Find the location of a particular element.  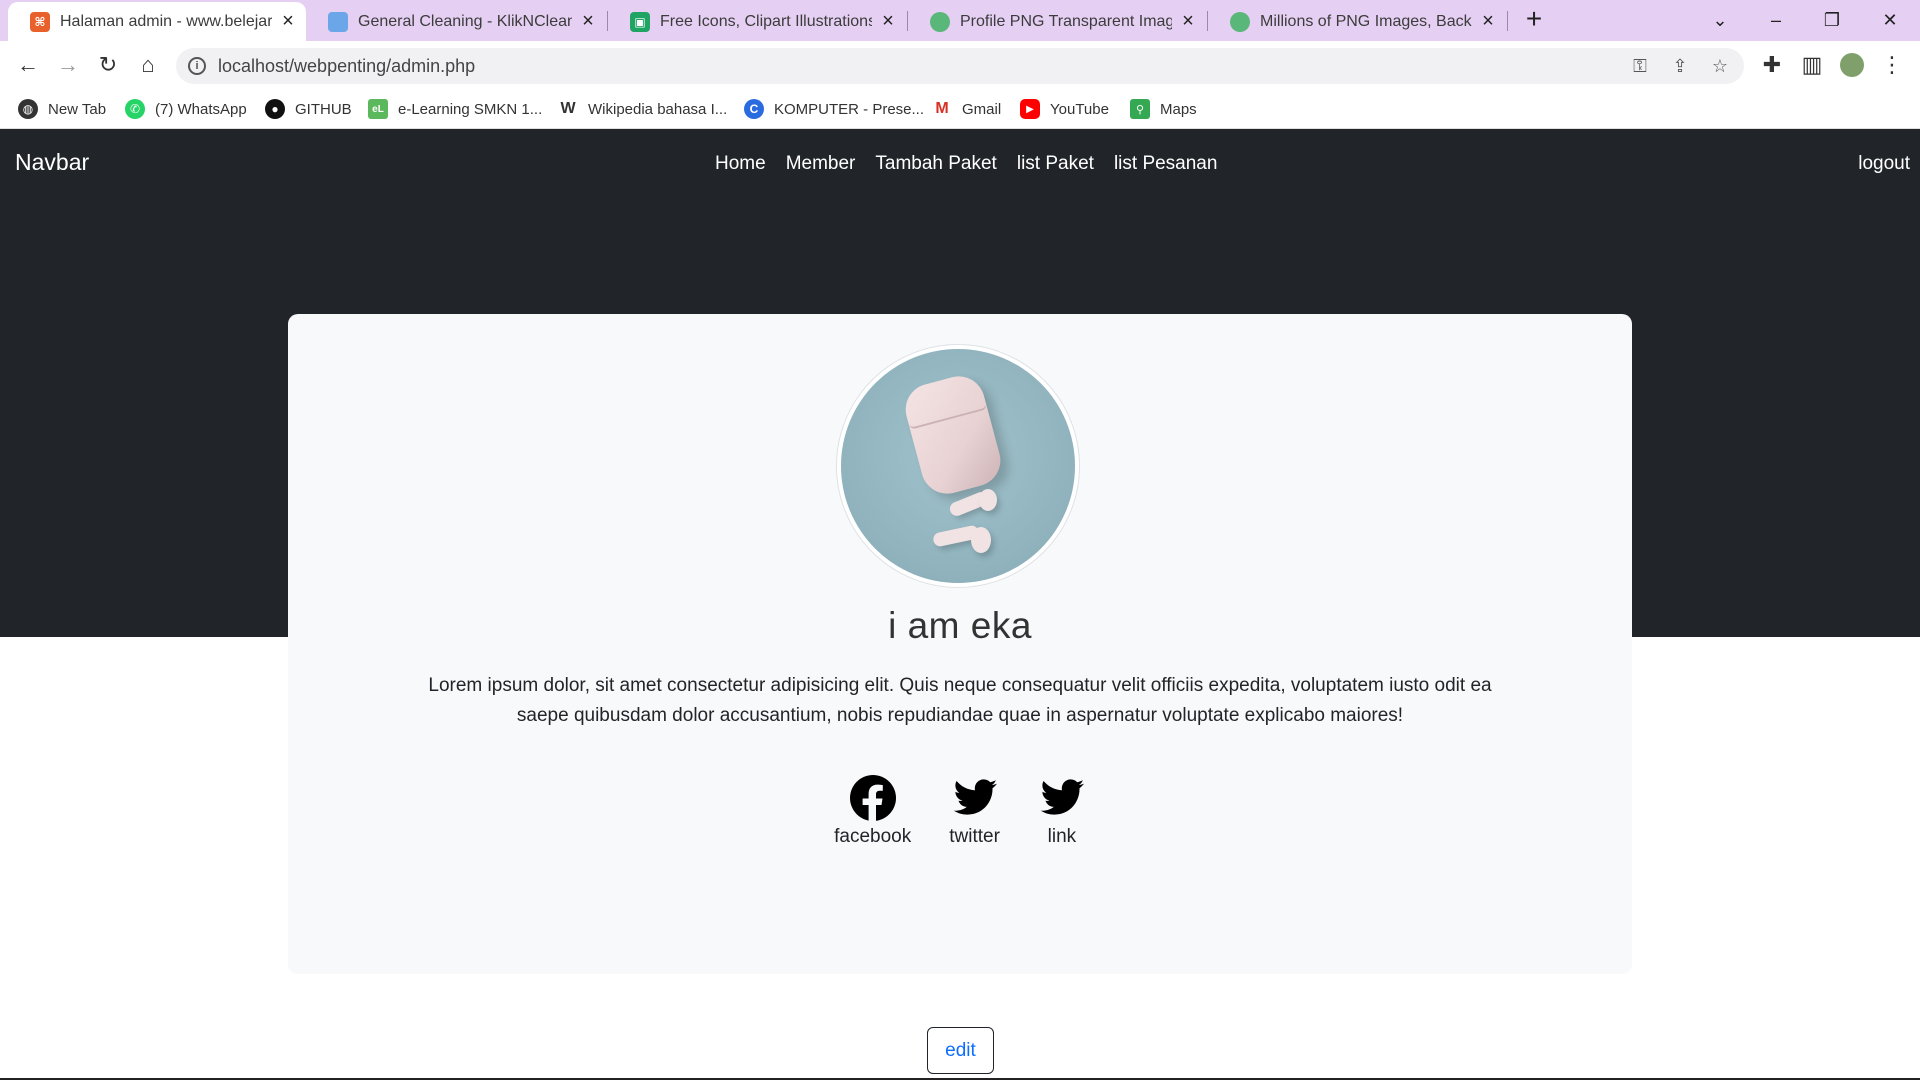

side-panel-icon: ▥ is located at coordinates (1812, 65).